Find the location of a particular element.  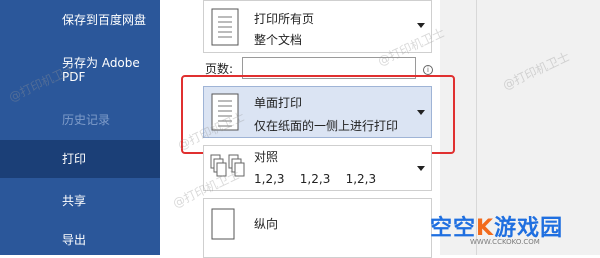

collate-dropdown: 对照 1,2,3 1,2,3 1,2,3 is located at coordinates (317, 168).